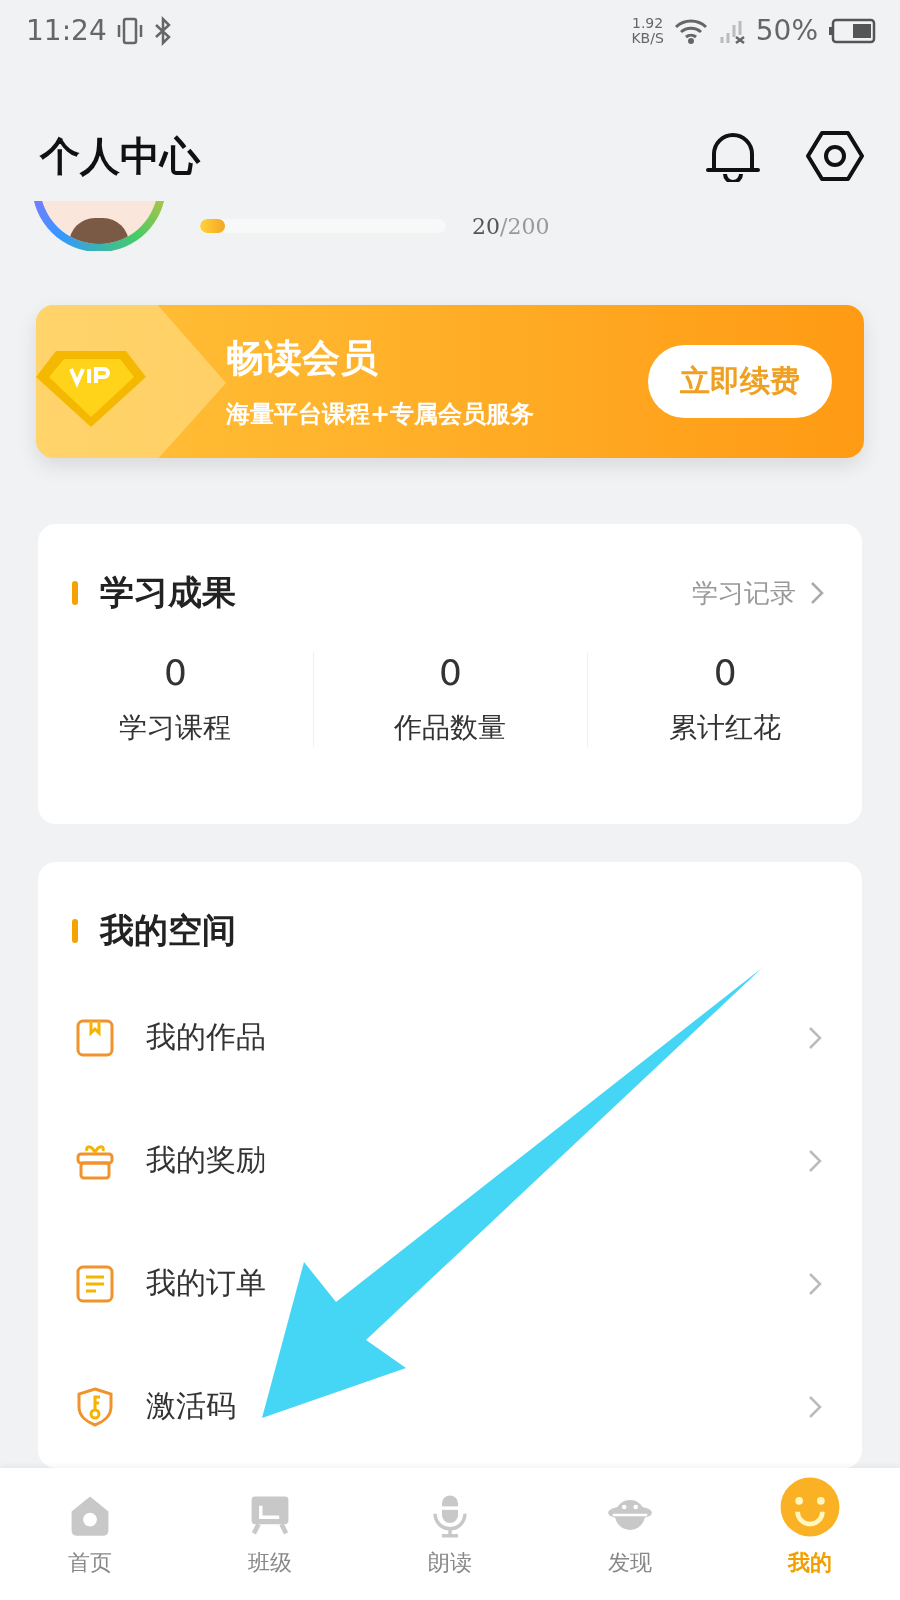  What do you see at coordinates (852, 30) in the screenshot?
I see `battery-icon` at bounding box center [852, 30].